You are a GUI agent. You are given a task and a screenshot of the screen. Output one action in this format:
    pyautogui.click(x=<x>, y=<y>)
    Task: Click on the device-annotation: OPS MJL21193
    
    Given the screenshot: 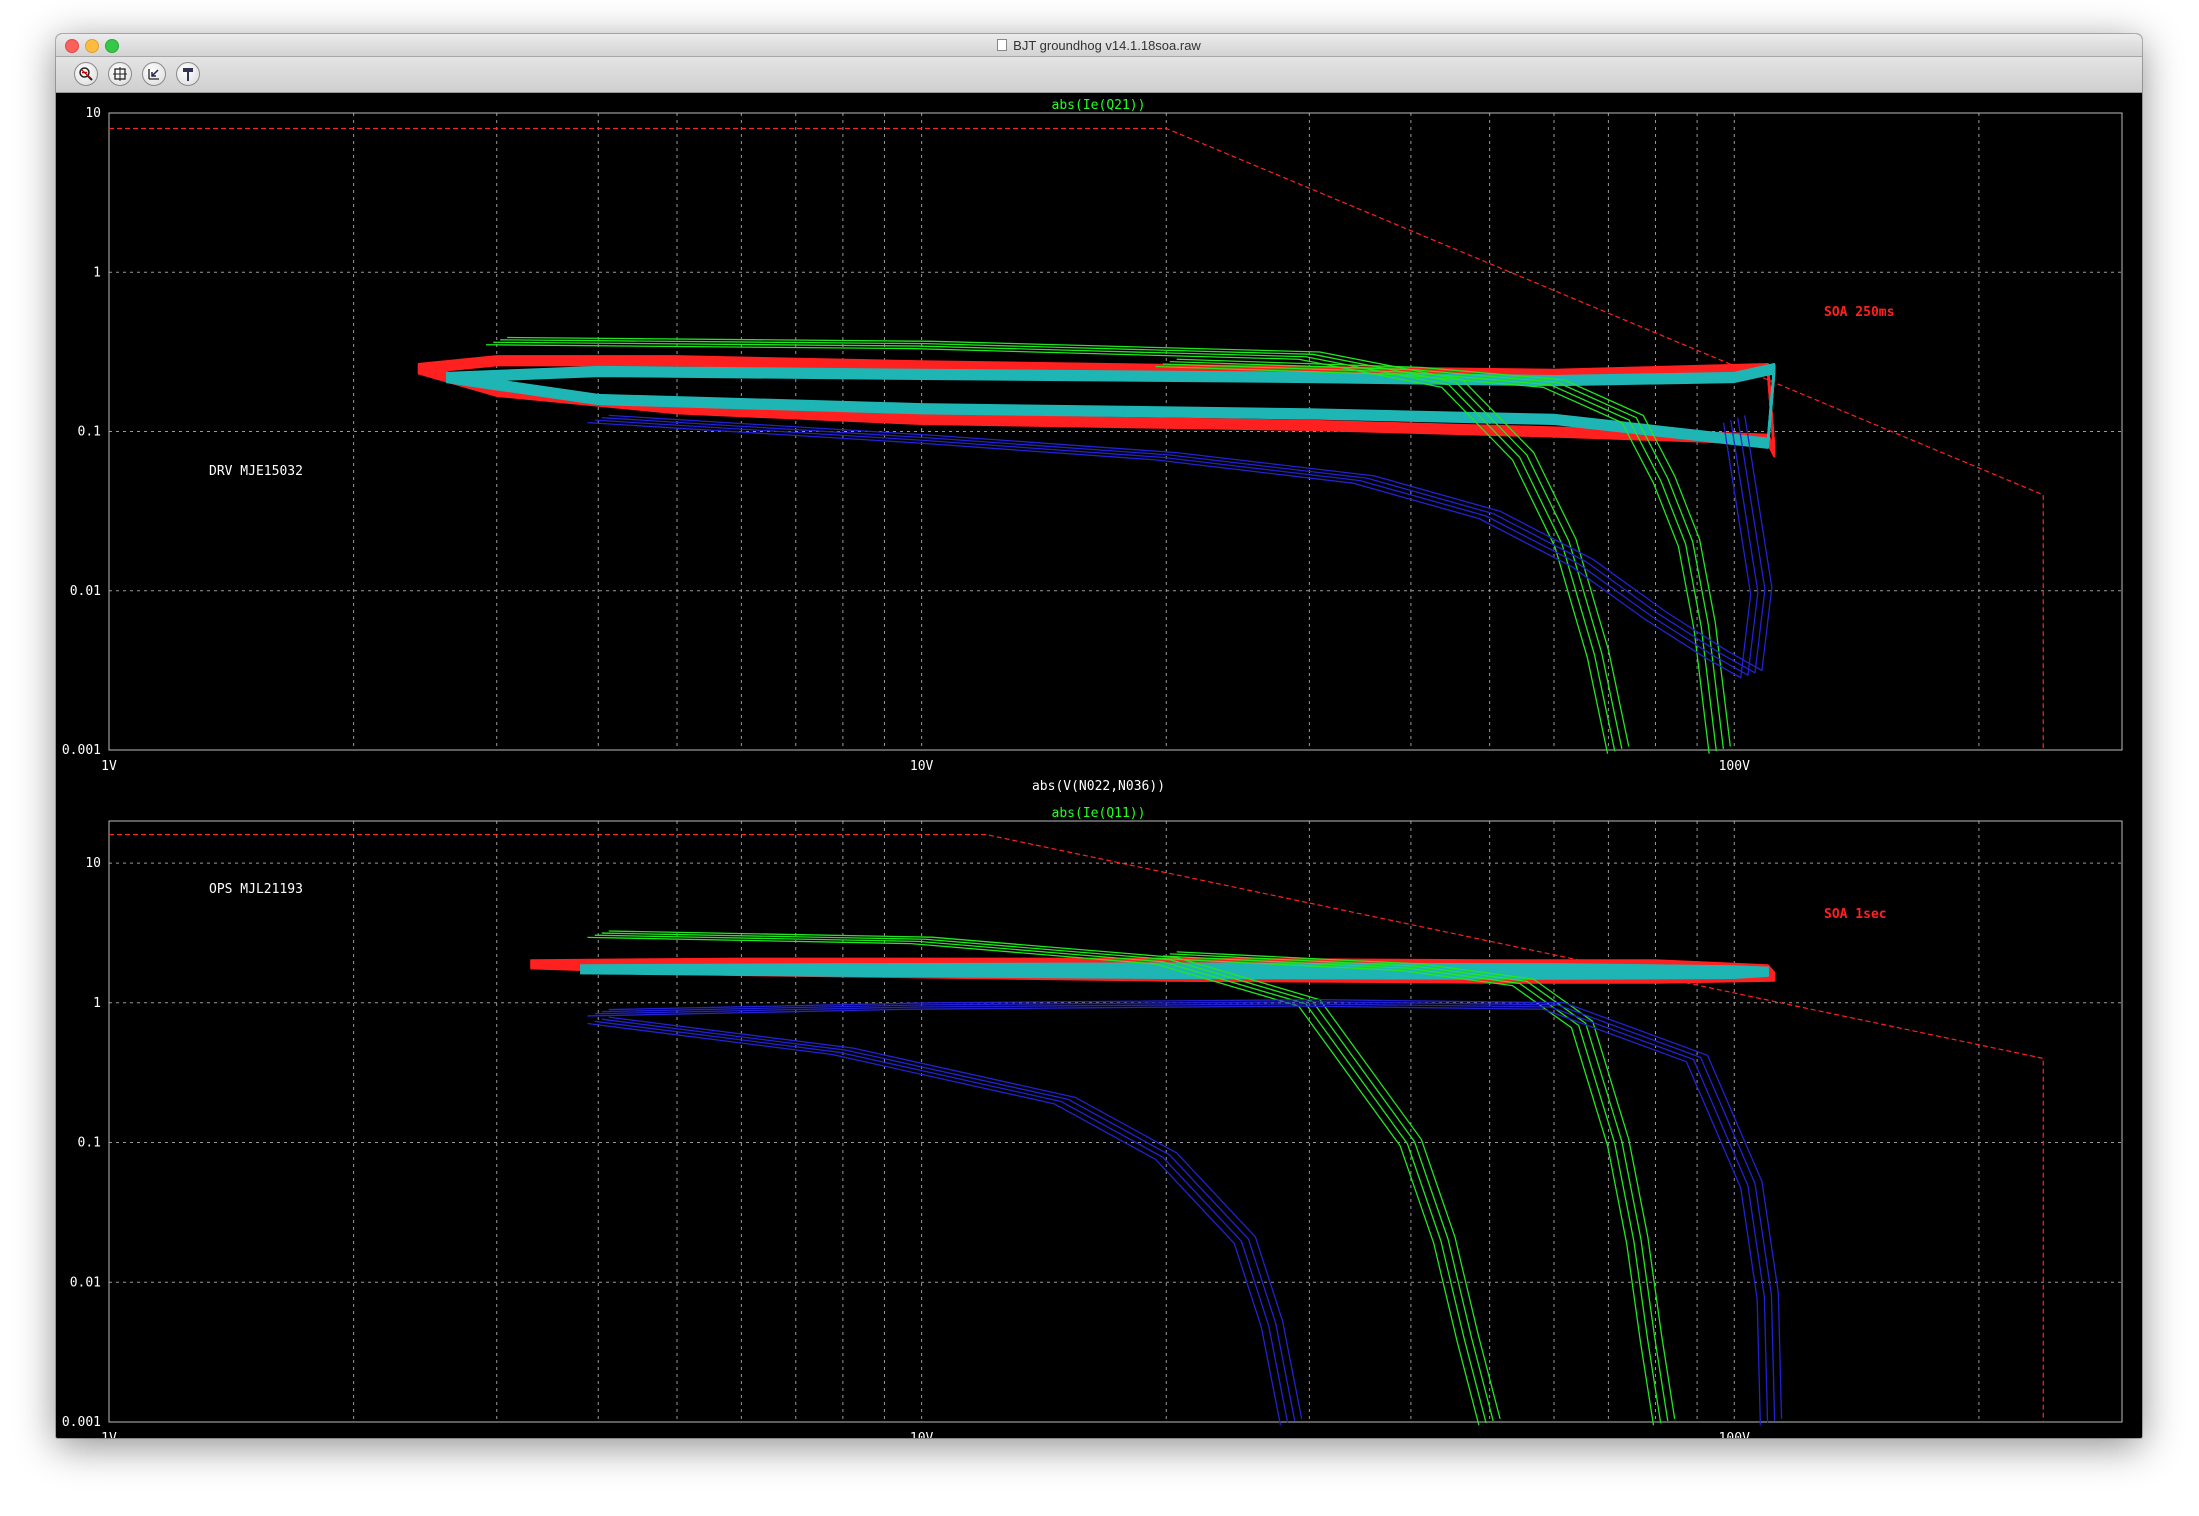 What is the action you would take?
    pyautogui.click(x=256, y=889)
    